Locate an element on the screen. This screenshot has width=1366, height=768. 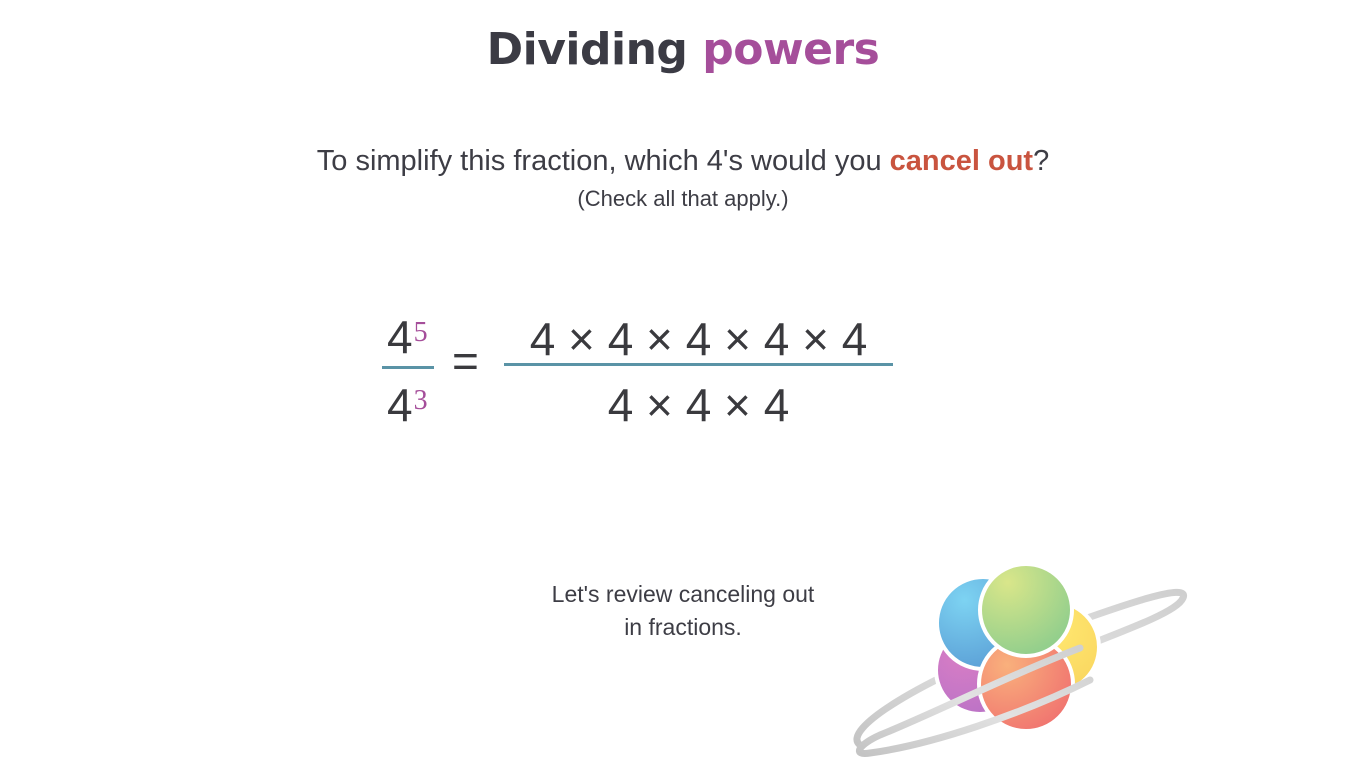
numerator-exponent: 5 is located at coordinates (420, 332).